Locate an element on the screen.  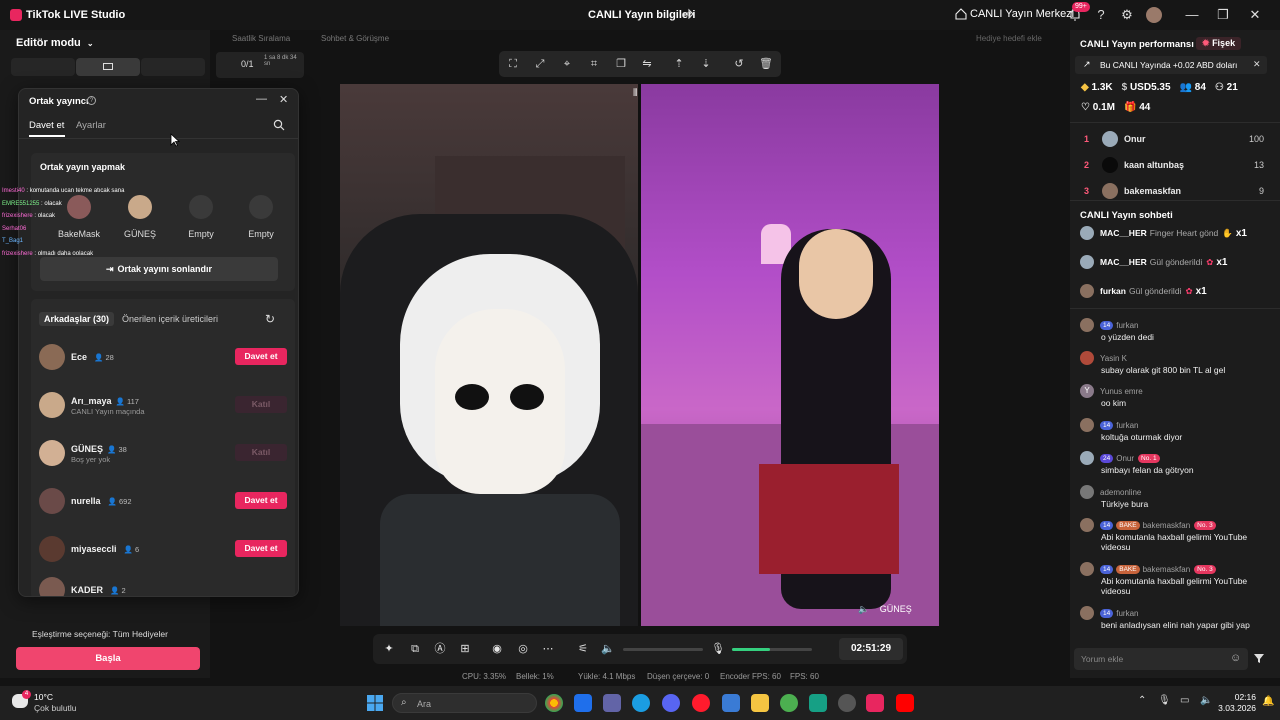
firework-badge: ✹ Fişek is located at coordinates (1219, 43).